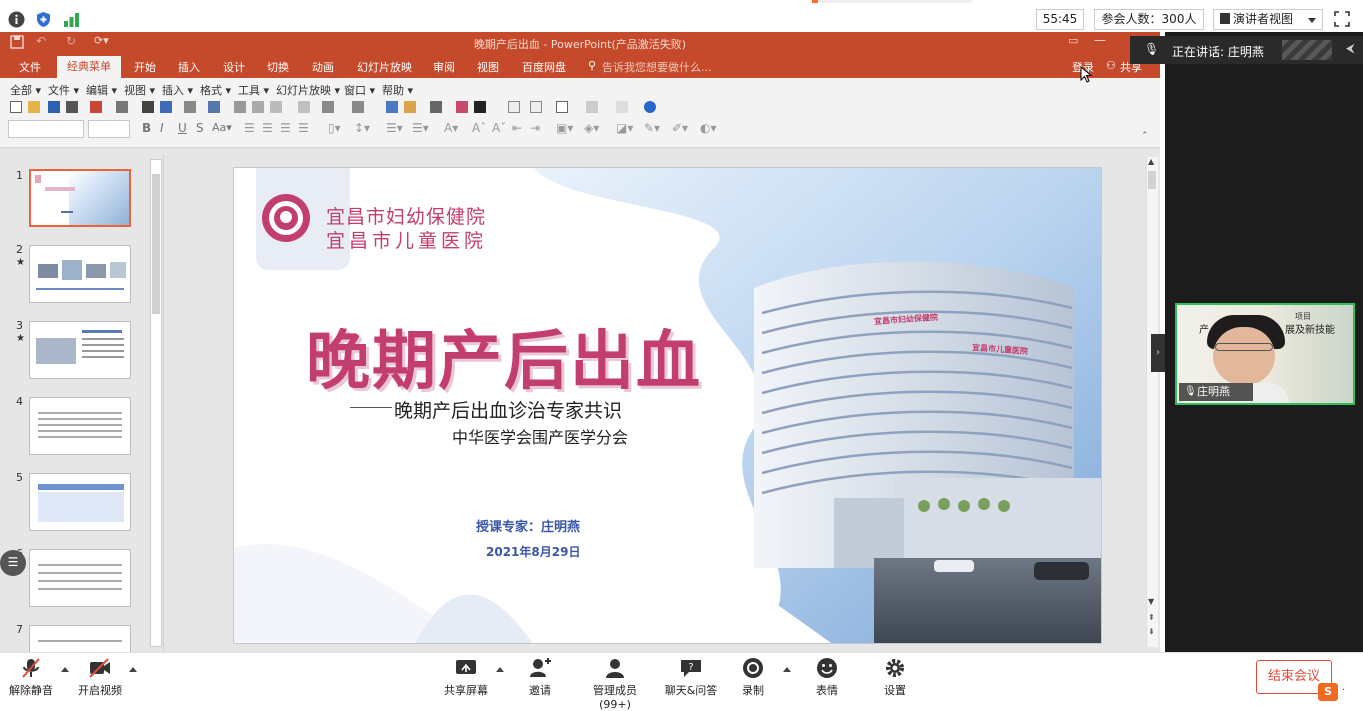 Image resolution: width=1363 pixels, height=711 pixels. I want to click on numbering-icon: ☰▾, so click(420, 128).